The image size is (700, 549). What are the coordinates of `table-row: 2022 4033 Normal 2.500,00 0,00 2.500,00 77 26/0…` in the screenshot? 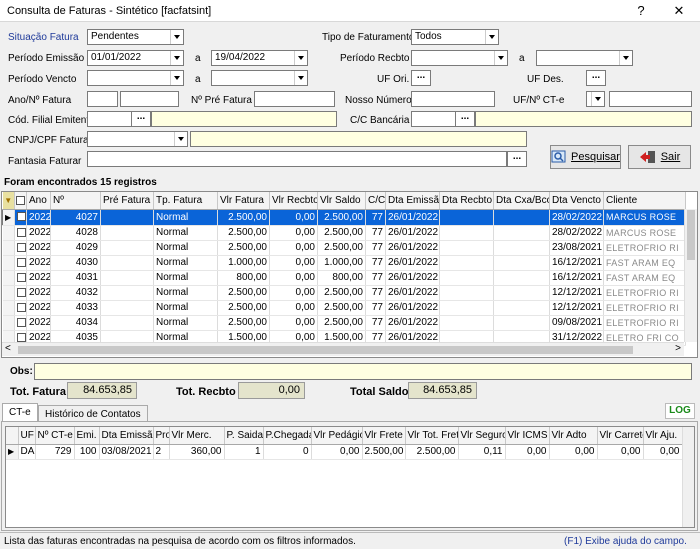 It's located at (344, 308).